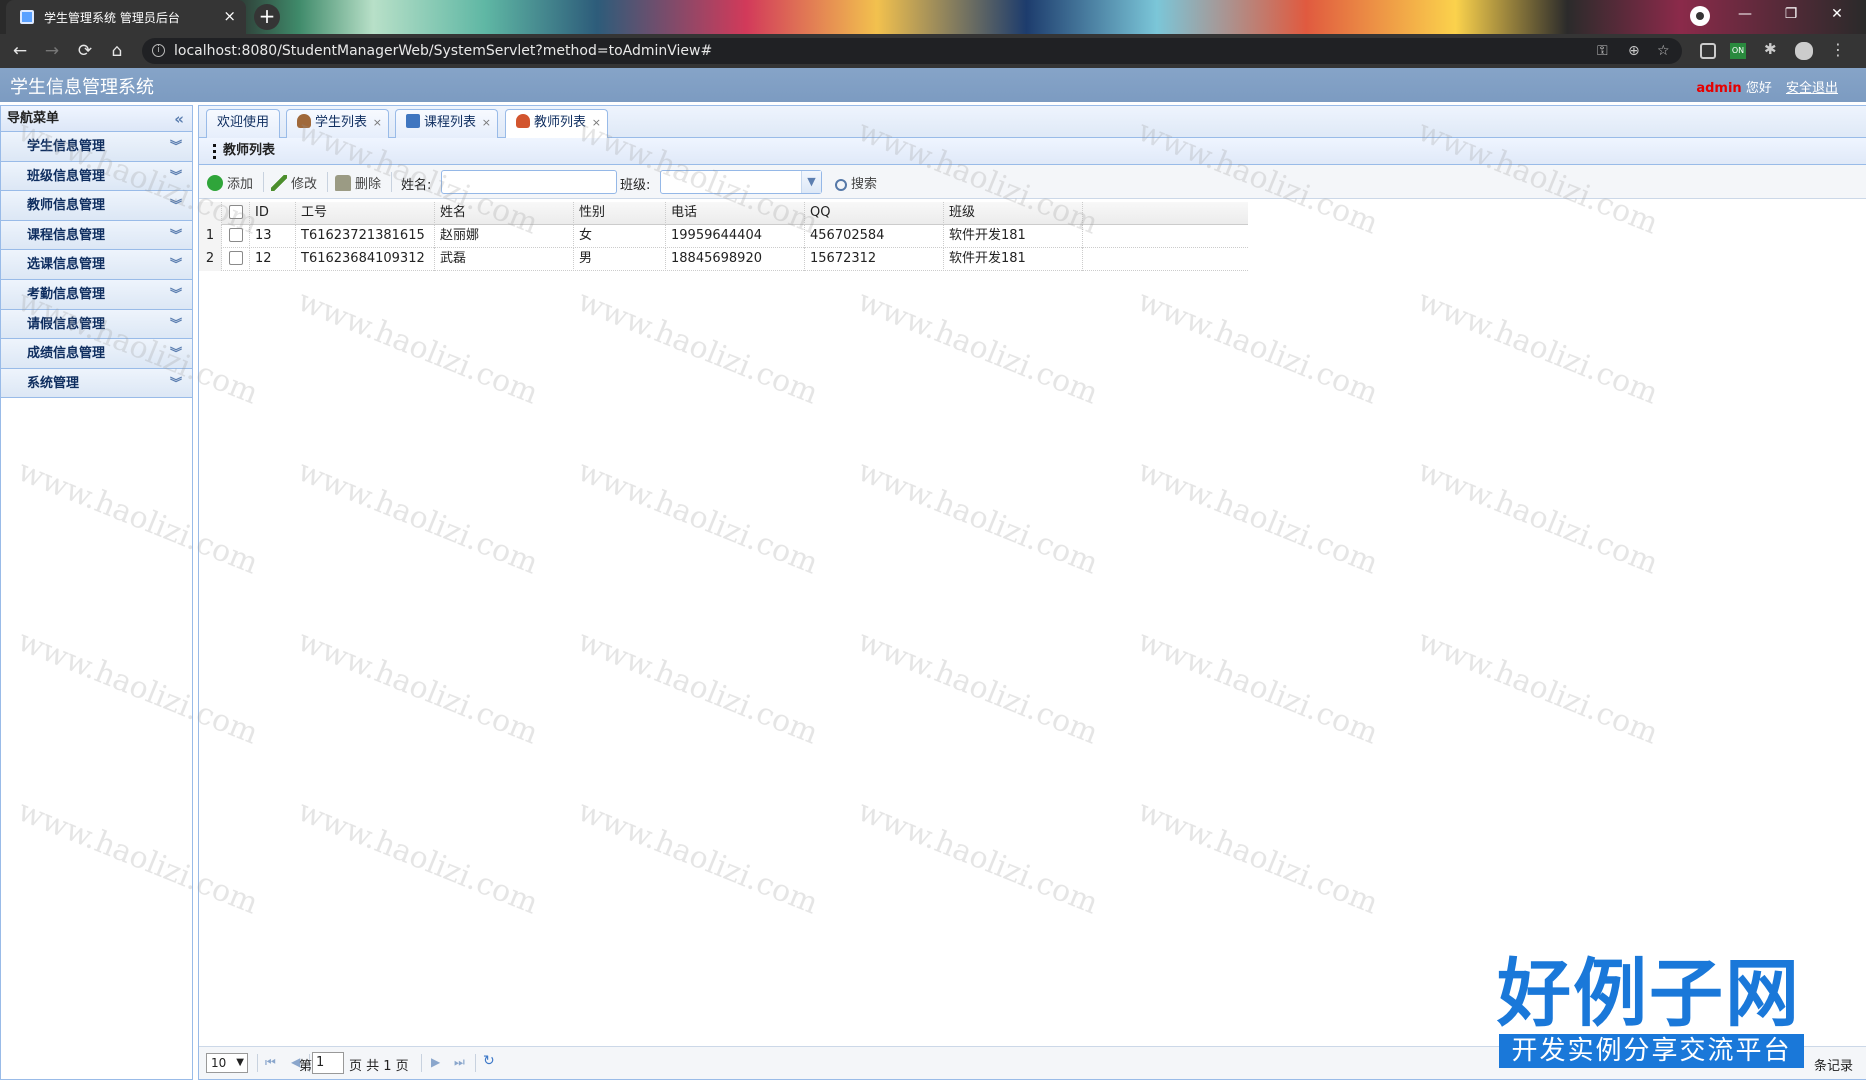 Image resolution: width=1866 pixels, height=1080 pixels. Describe the element at coordinates (229, 16) in the screenshot. I see `close-tab-icon: ×` at that location.